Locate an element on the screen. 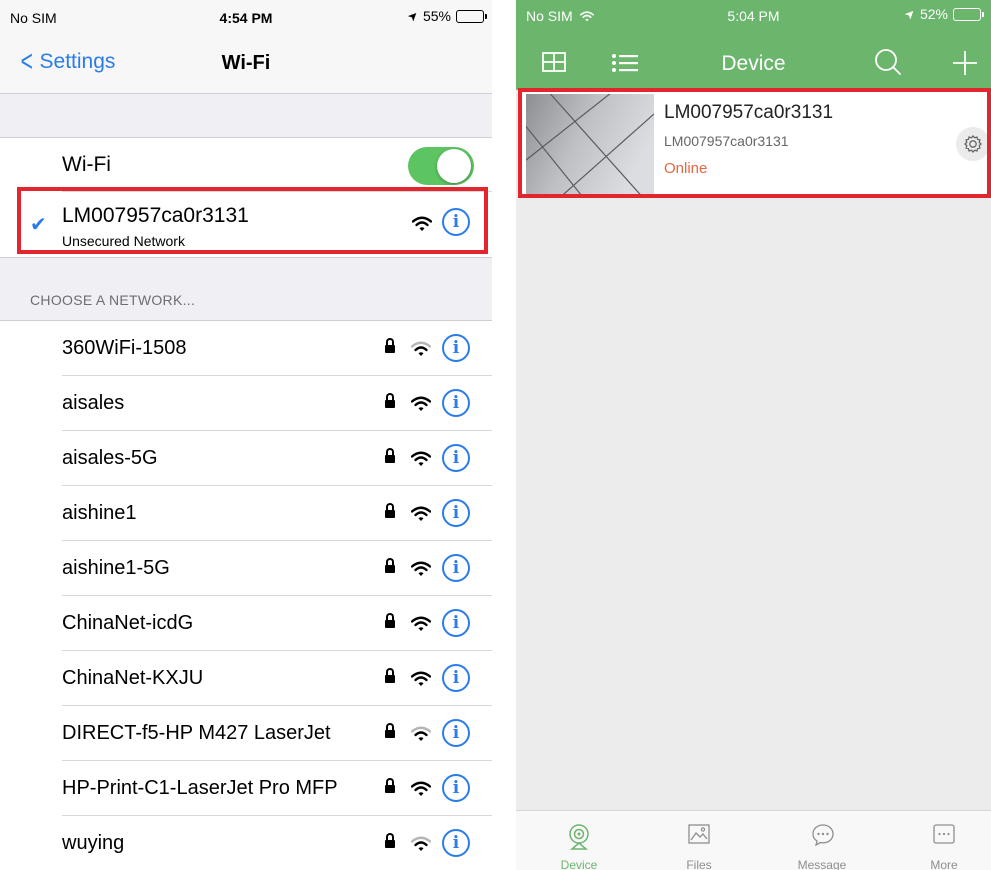 This screenshot has height=870, width=991. tab-label: Device is located at coordinates (579, 864).